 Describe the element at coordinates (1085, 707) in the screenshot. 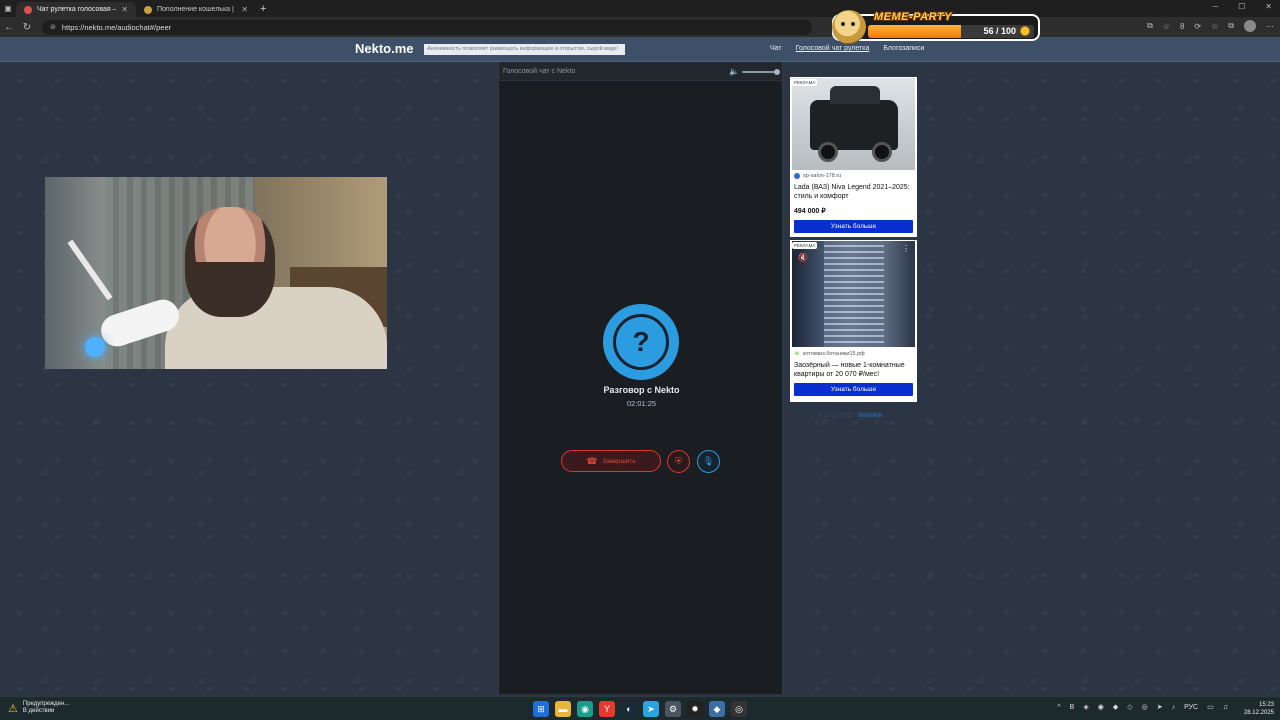

I see `tray-app-icon: ◈` at that location.